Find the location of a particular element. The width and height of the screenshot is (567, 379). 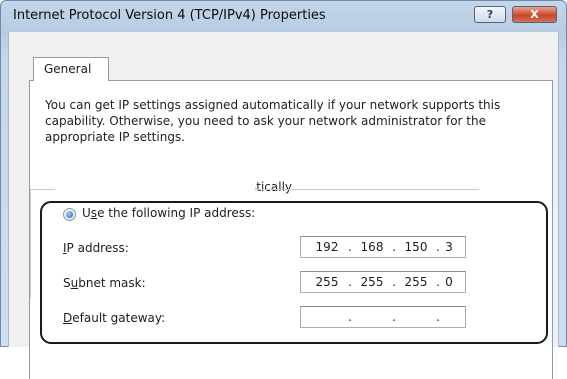

octet-1: 255 is located at coordinates (327, 282).